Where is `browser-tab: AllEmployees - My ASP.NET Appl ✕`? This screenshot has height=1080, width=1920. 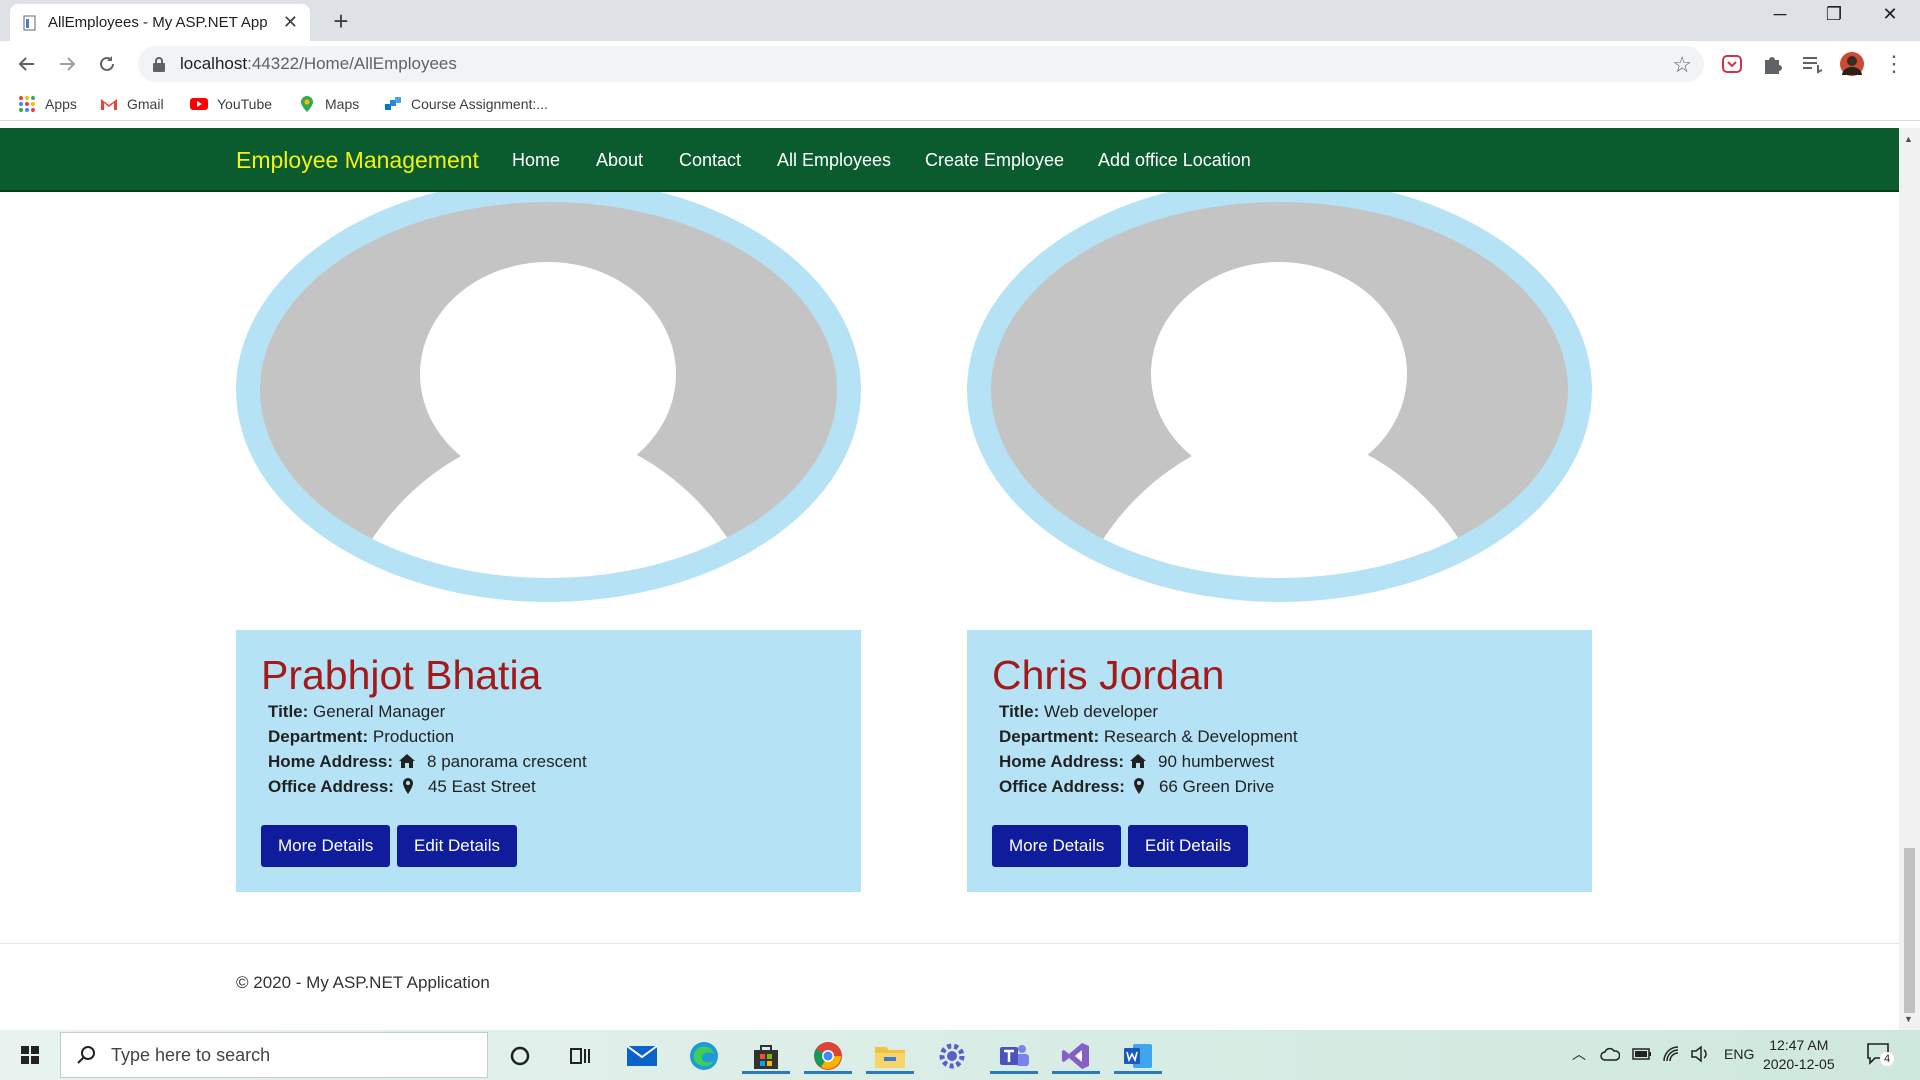 browser-tab: AllEmployees - My ASP.NET Appl ✕ is located at coordinates (160, 22).